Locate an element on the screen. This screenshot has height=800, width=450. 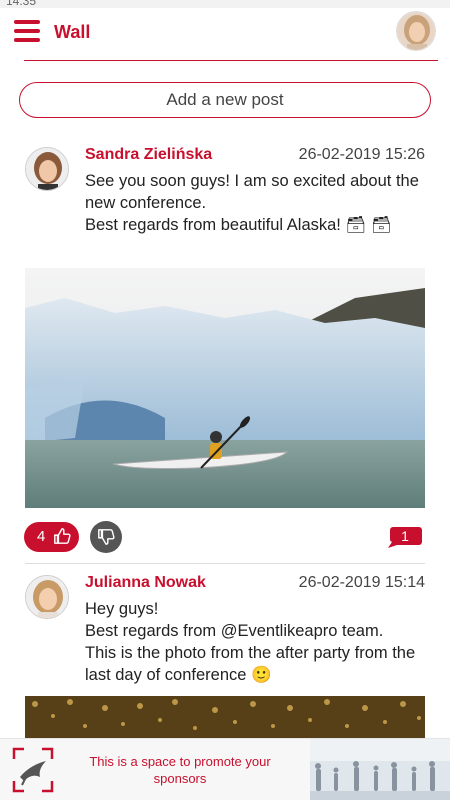
post-date: 26-02-2019 15:14 is located at coordinates (361, 582).